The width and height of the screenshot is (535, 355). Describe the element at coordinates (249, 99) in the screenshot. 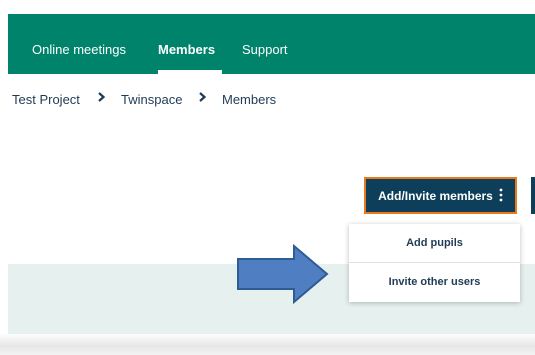

I see `breadcrumb-item-members: Members` at that location.